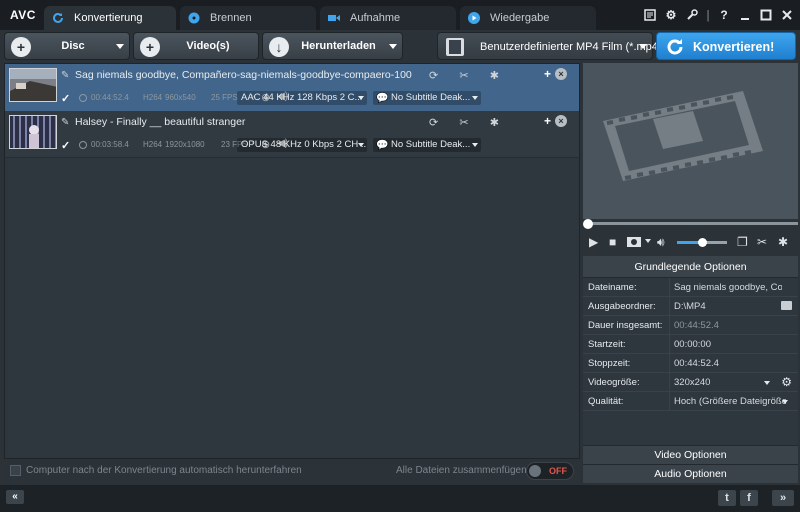 The image size is (800, 512). I want to click on status-bar: « t f », so click(400, 498).